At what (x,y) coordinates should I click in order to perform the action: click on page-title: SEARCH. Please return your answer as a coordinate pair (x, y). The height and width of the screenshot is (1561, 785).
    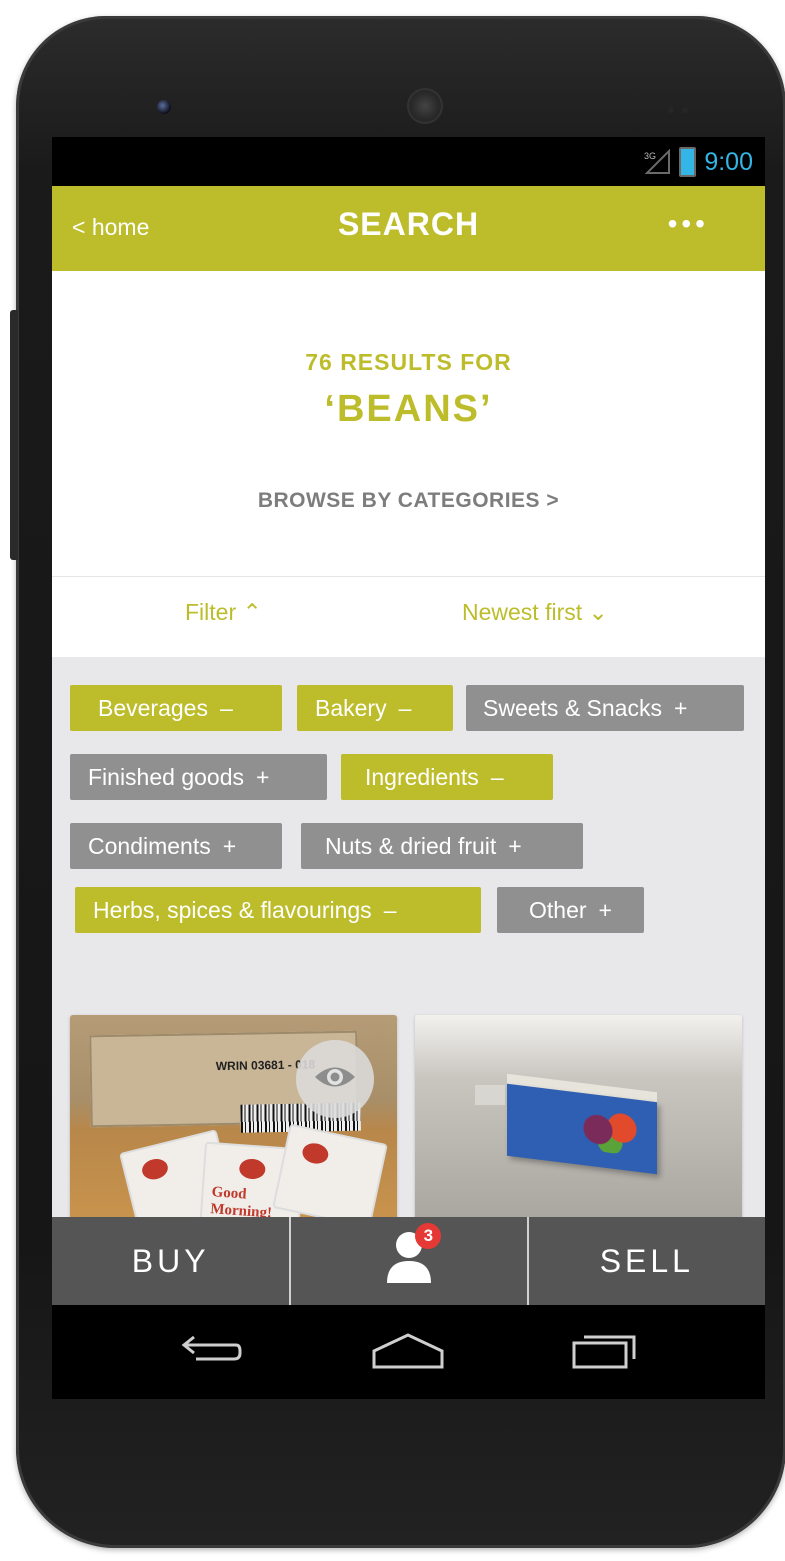
    Looking at the image, I should click on (408, 224).